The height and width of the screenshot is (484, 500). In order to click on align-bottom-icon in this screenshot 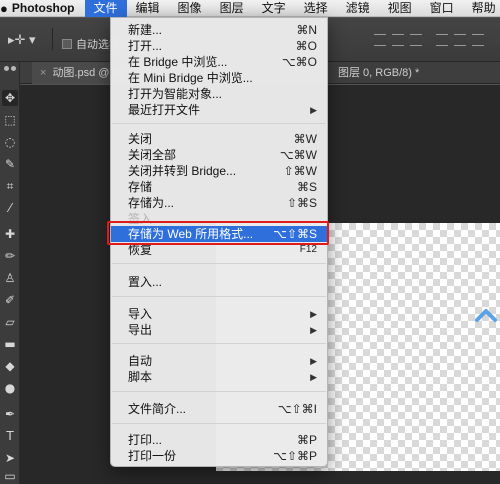, I will do `click(416, 40)`.